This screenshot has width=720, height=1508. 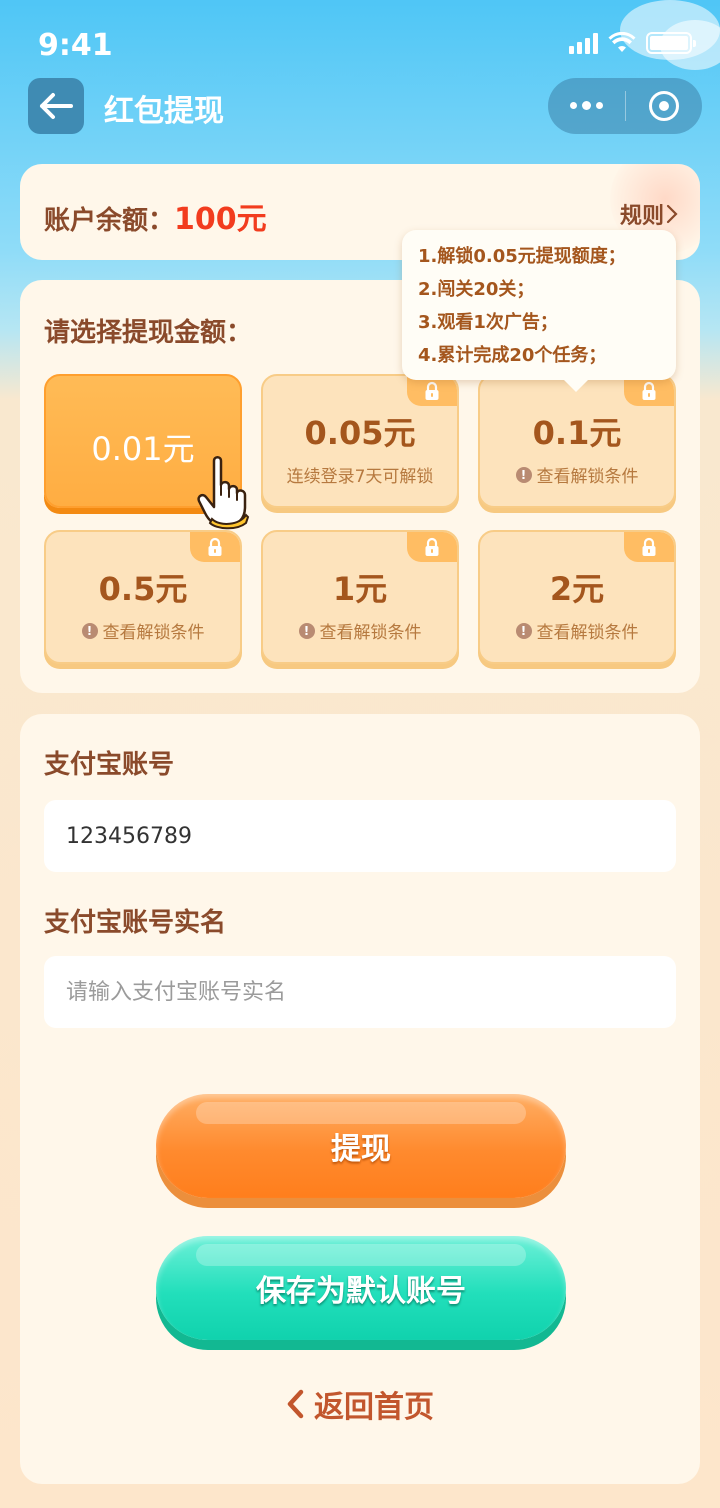 What do you see at coordinates (360, 106) in the screenshot?
I see `nav-bar: 红包提现` at bounding box center [360, 106].